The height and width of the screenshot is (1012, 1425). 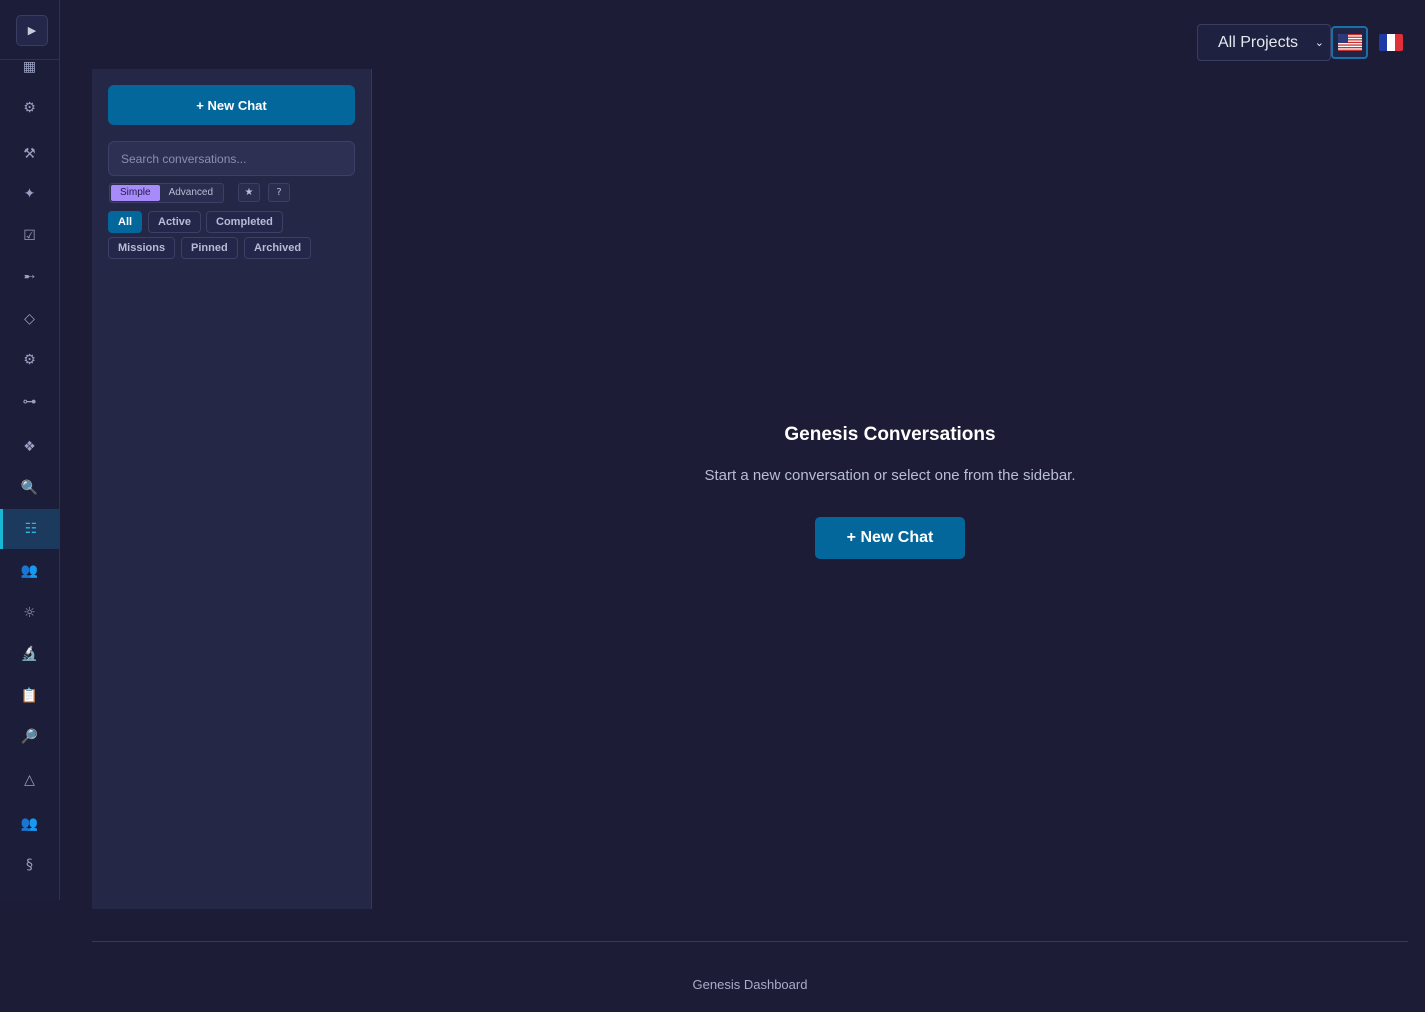 I want to click on microscope-icon: 🔬, so click(x=29, y=654).